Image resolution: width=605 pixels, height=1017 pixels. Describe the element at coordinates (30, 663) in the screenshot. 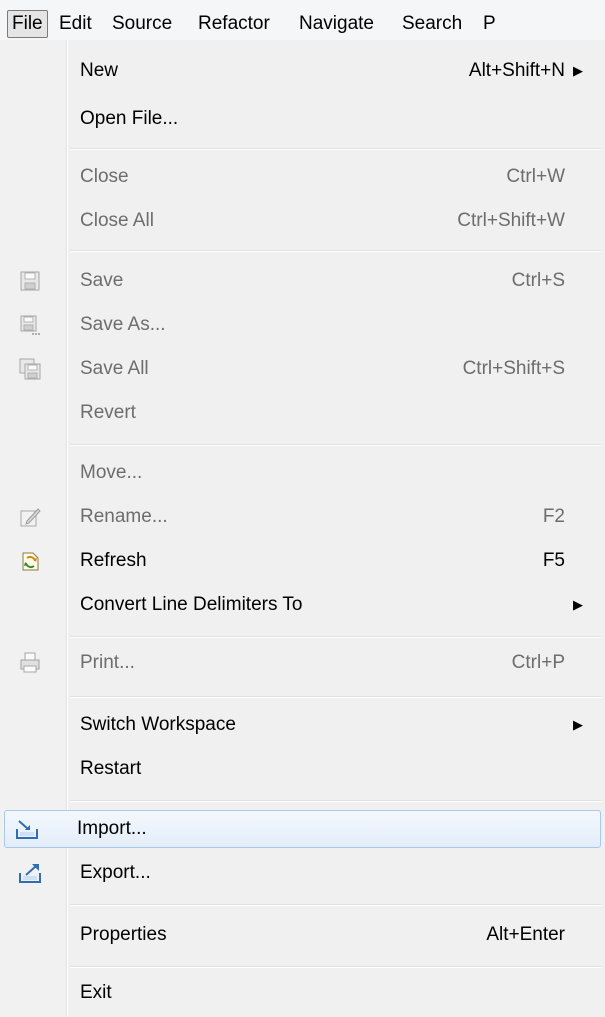

I see `print-icon` at that location.